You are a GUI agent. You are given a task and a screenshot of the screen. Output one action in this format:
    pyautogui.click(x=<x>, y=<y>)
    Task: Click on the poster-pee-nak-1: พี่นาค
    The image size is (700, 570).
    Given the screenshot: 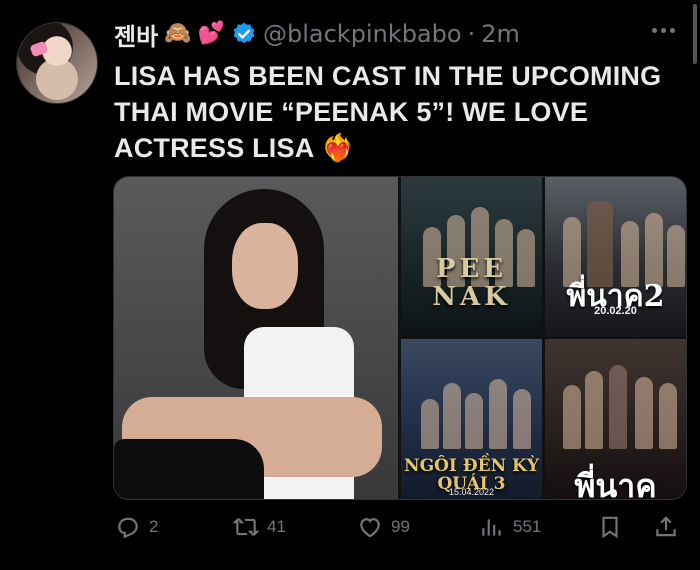 What is the action you would take?
    pyautogui.click(x=615, y=419)
    